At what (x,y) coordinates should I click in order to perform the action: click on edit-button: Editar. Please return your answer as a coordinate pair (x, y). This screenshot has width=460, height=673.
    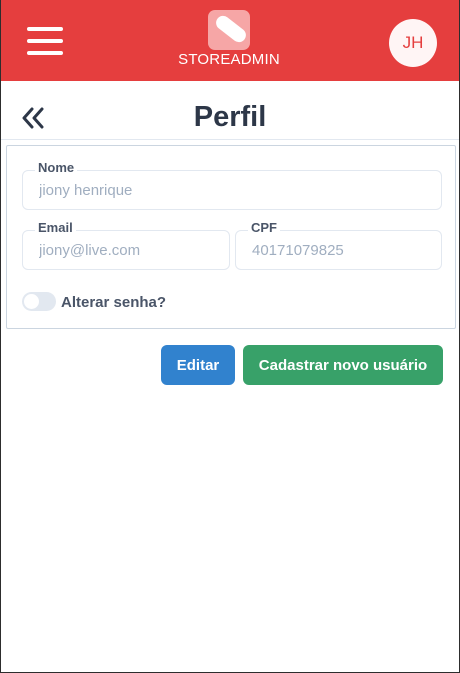
    Looking at the image, I should click on (198, 365).